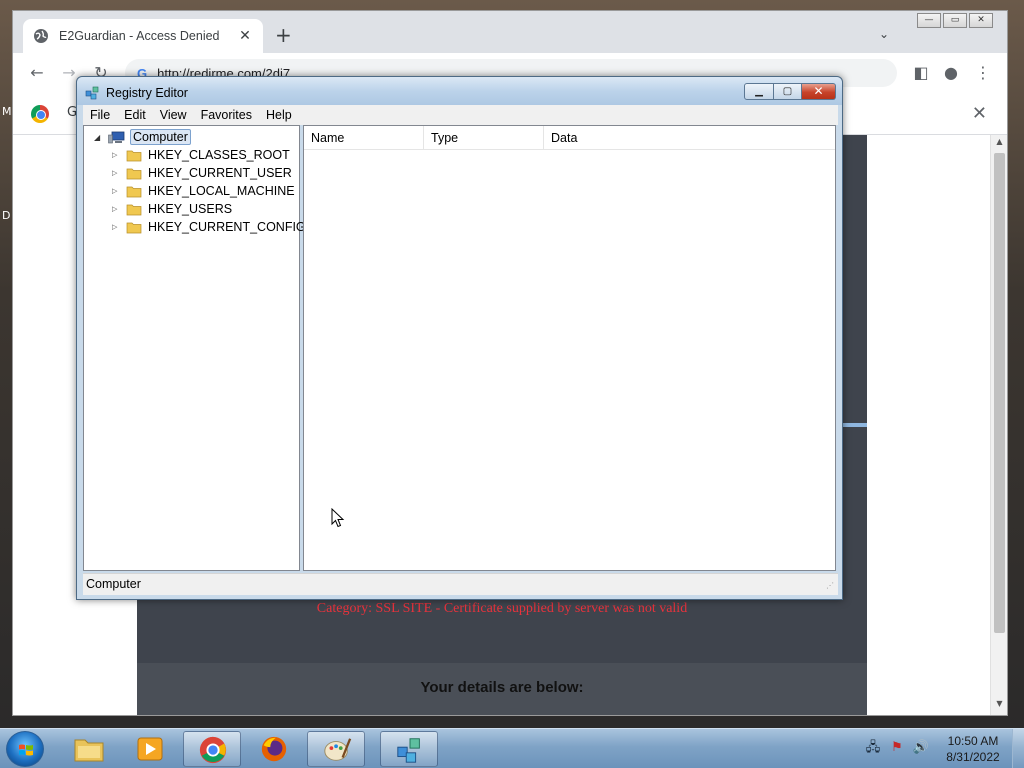  I want to click on regedit-menubar: File Edit View Favorites Help, so click(460, 115).